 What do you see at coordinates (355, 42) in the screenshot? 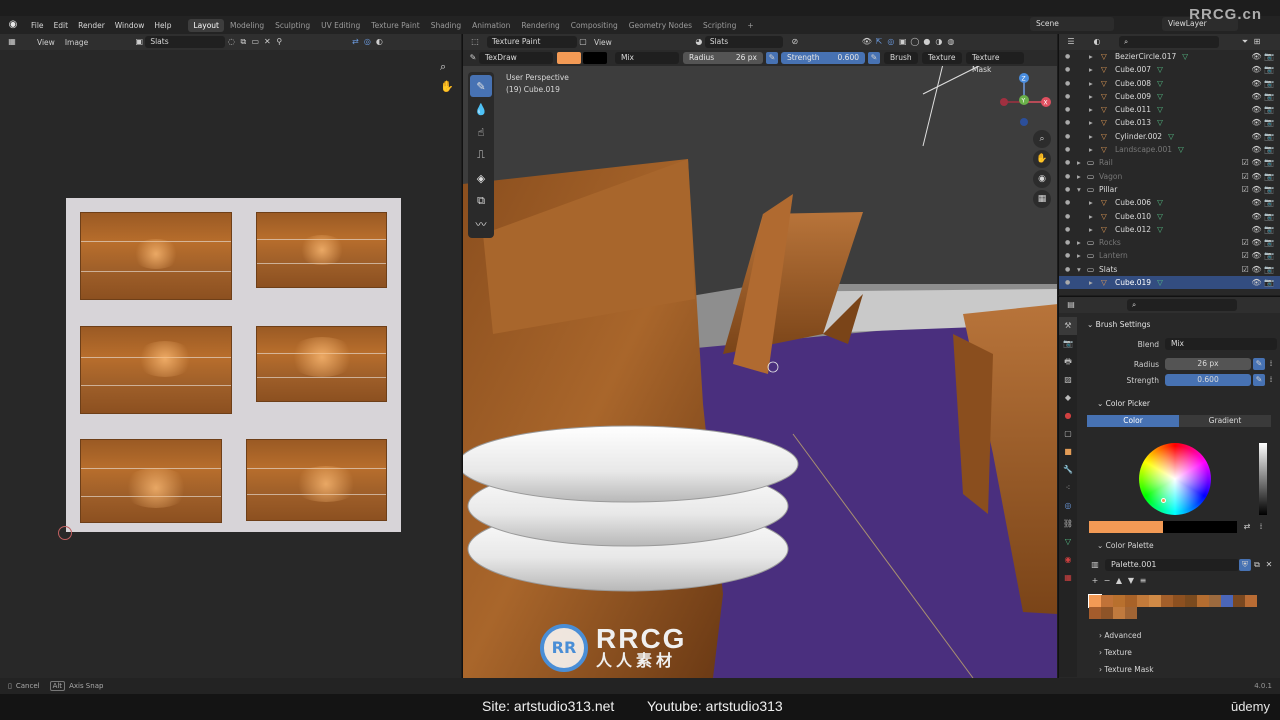
I see `uv-sync-icon: ⇄` at bounding box center [355, 42].